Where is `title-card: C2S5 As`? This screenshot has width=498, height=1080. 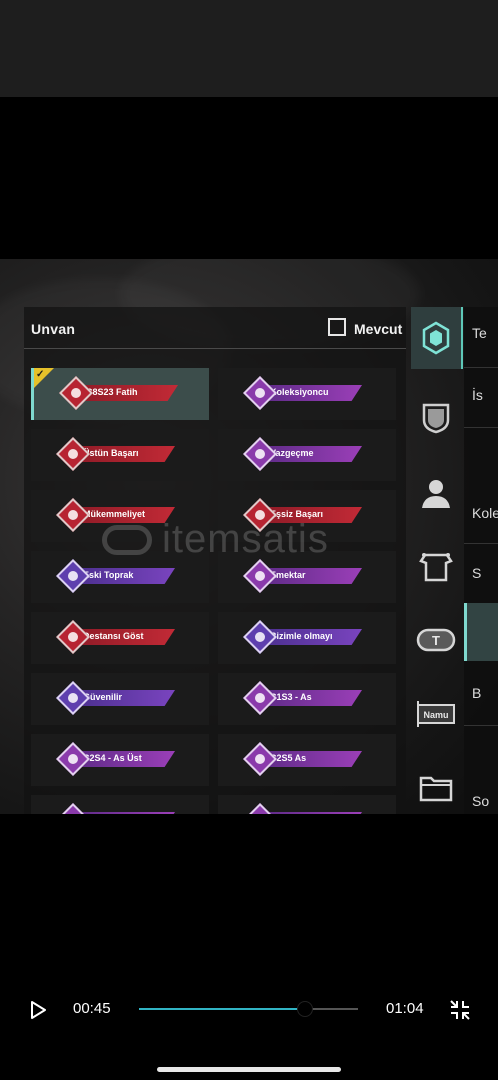 title-card: C2S5 As is located at coordinates (307, 760).